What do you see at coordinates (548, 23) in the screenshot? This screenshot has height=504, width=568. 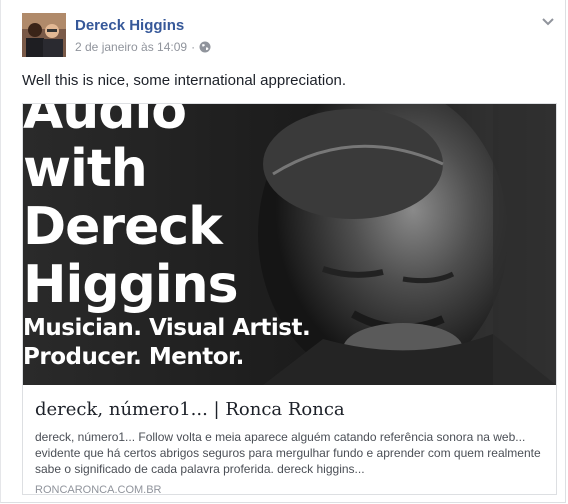 I see `chevron-down-icon` at bounding box center [548, 23].